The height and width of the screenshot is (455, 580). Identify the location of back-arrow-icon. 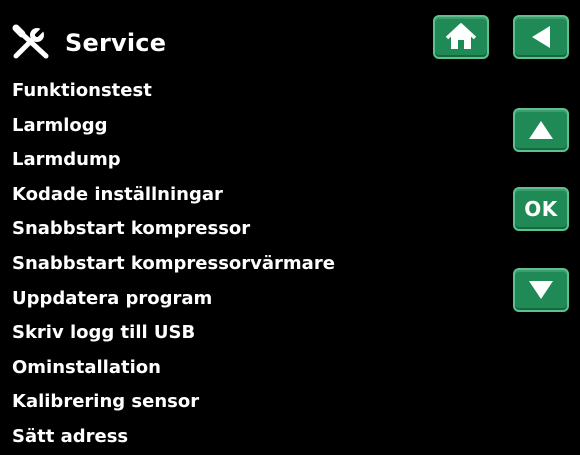
(541, 37).